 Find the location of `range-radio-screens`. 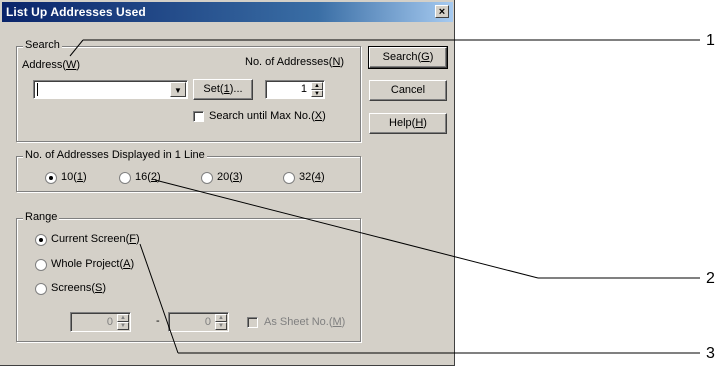

range-radio-screens is located at coordinates (41, 289).